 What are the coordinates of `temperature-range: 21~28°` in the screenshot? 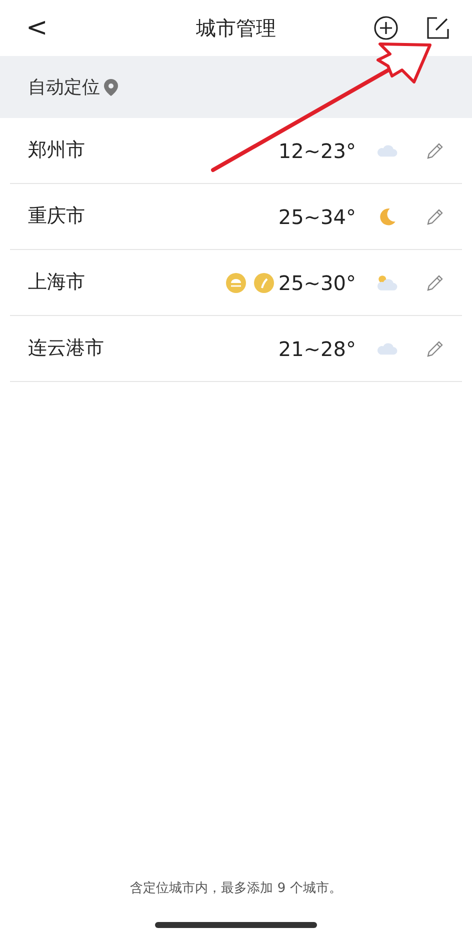 It's located at (317, 348).